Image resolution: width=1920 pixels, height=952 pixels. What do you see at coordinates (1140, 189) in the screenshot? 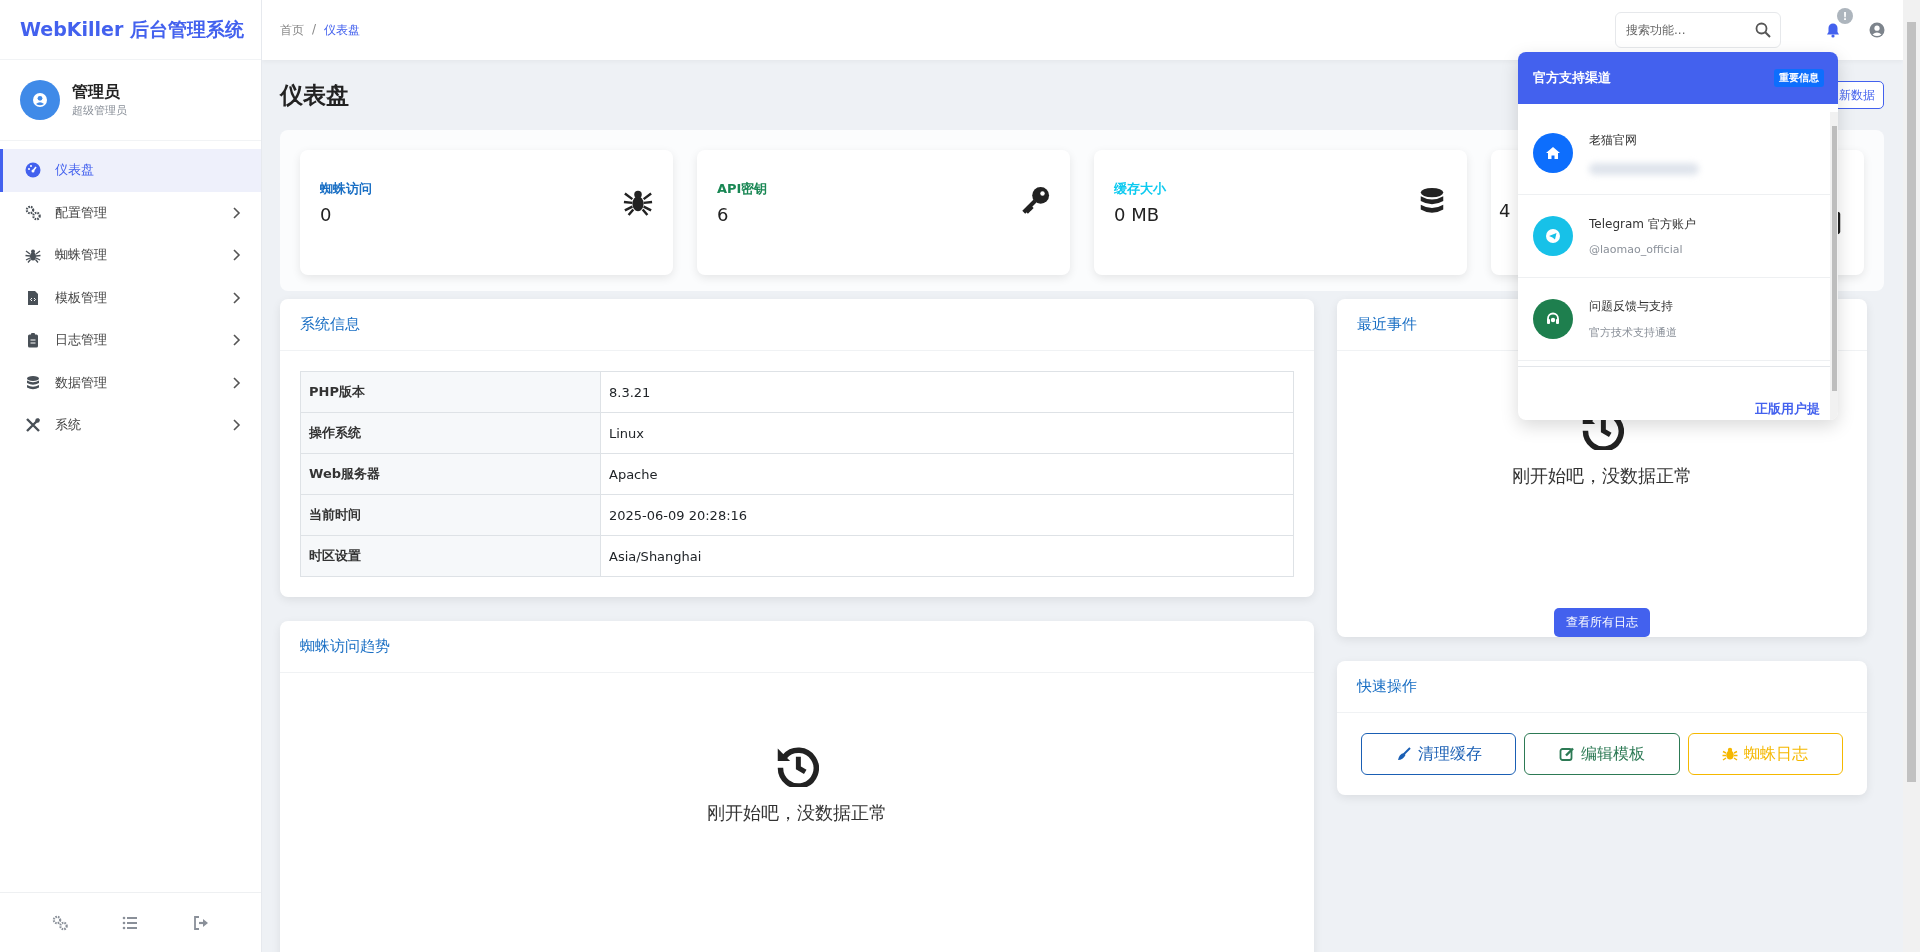
I see `stat-label: 缓存大小` at bounding box center [1140, 189].